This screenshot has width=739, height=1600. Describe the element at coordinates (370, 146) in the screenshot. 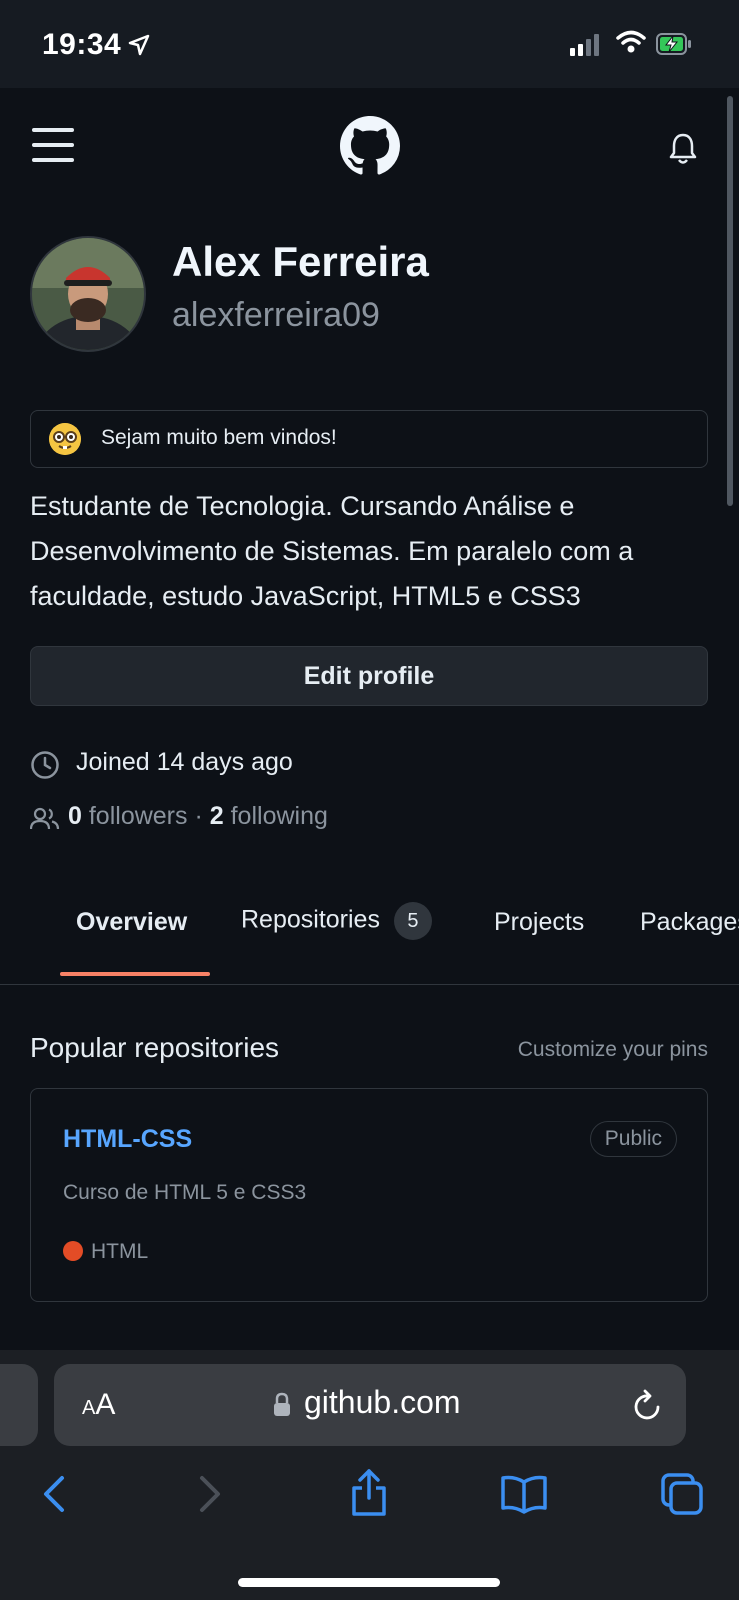

I see `github-logo-icon` at that location.